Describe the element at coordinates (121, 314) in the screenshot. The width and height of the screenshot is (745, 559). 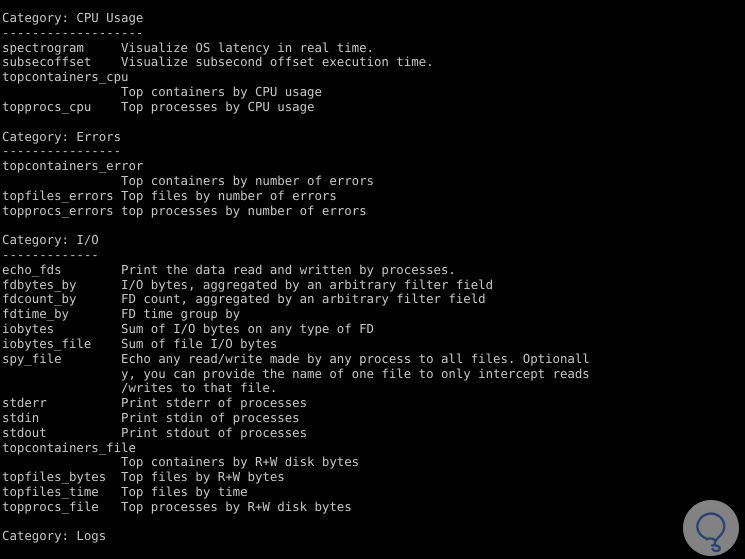
I see `terminal-line: fdtime_by FD time group by` at that location.